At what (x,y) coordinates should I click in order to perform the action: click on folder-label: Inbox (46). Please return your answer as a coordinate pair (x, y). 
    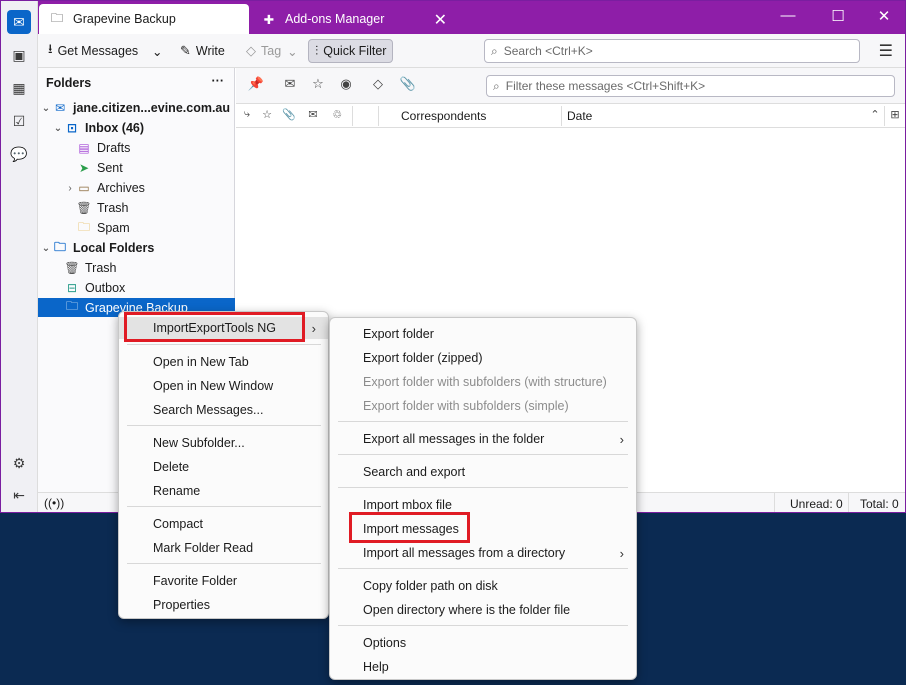
    Looking at the image, I should click on (115, 128).